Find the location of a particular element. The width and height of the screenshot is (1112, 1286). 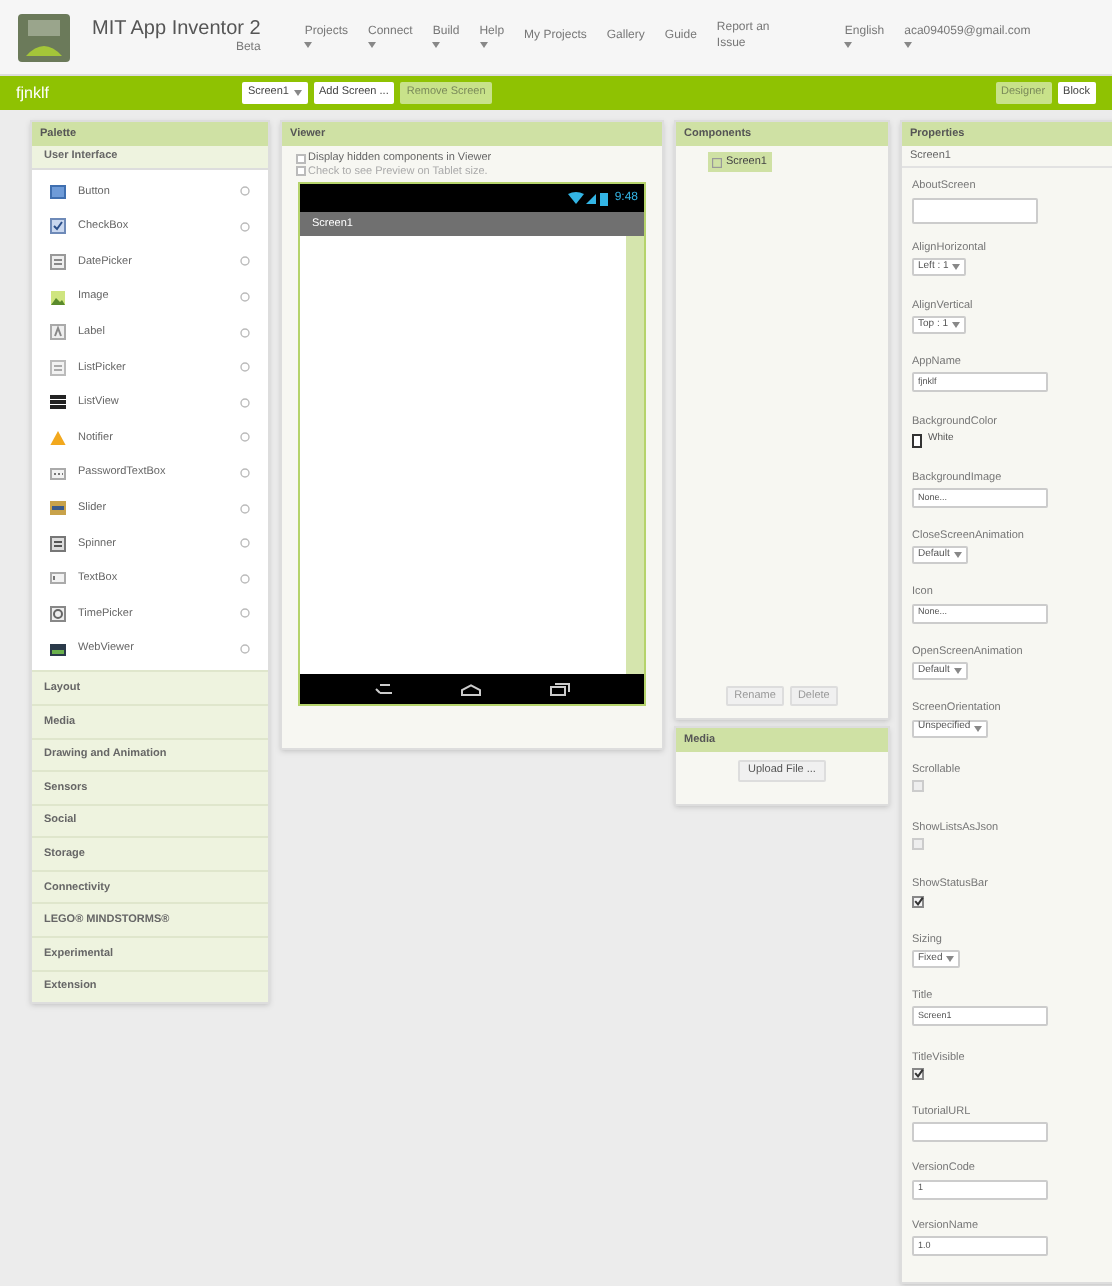

project-name: fjnklf is located at coordinates (33, 93).